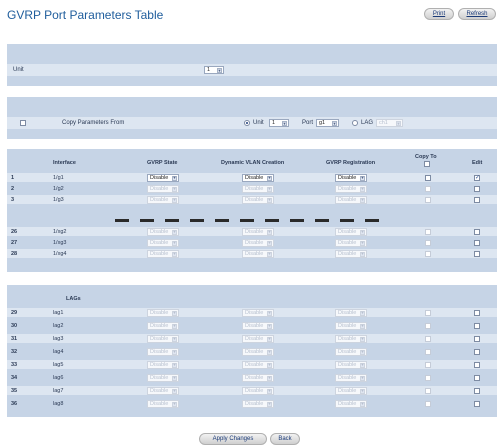  I want to click on row-number: 2, so click(13, 188).